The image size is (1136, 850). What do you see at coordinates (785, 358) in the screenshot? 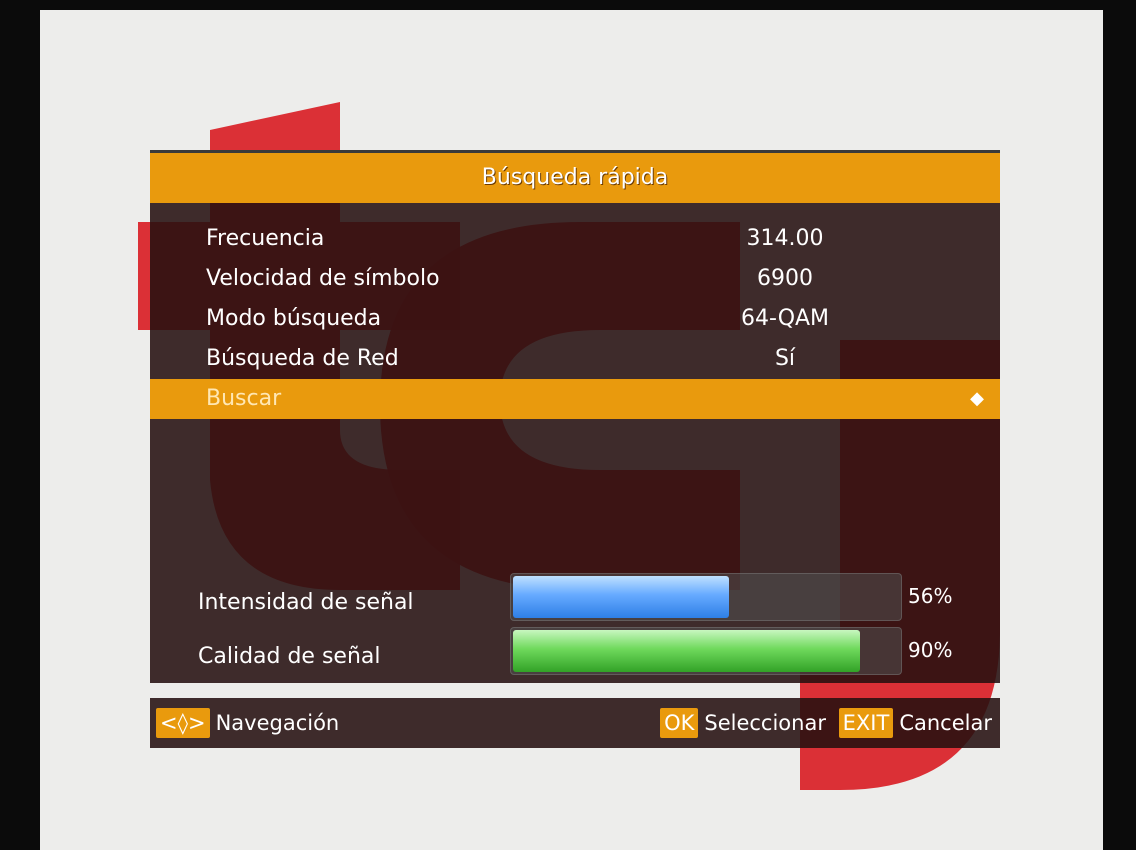
I see `row-value: Sí` at bounding box center [785, 358].